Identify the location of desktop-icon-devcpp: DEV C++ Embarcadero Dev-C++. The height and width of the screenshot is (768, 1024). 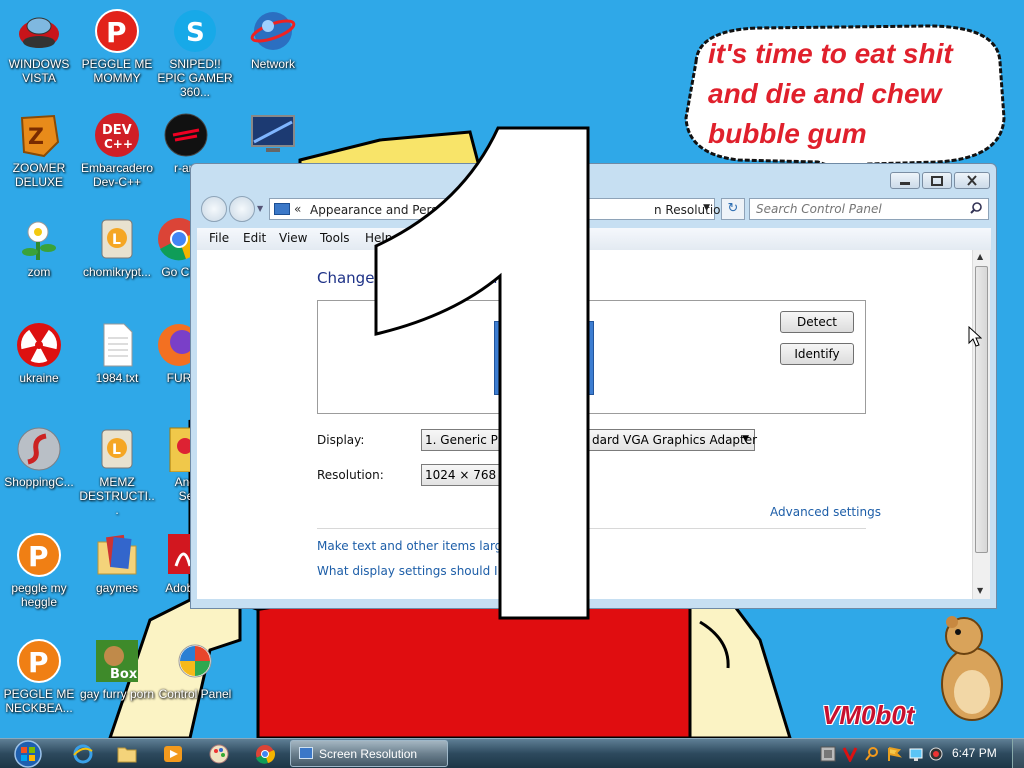
(117, 150).